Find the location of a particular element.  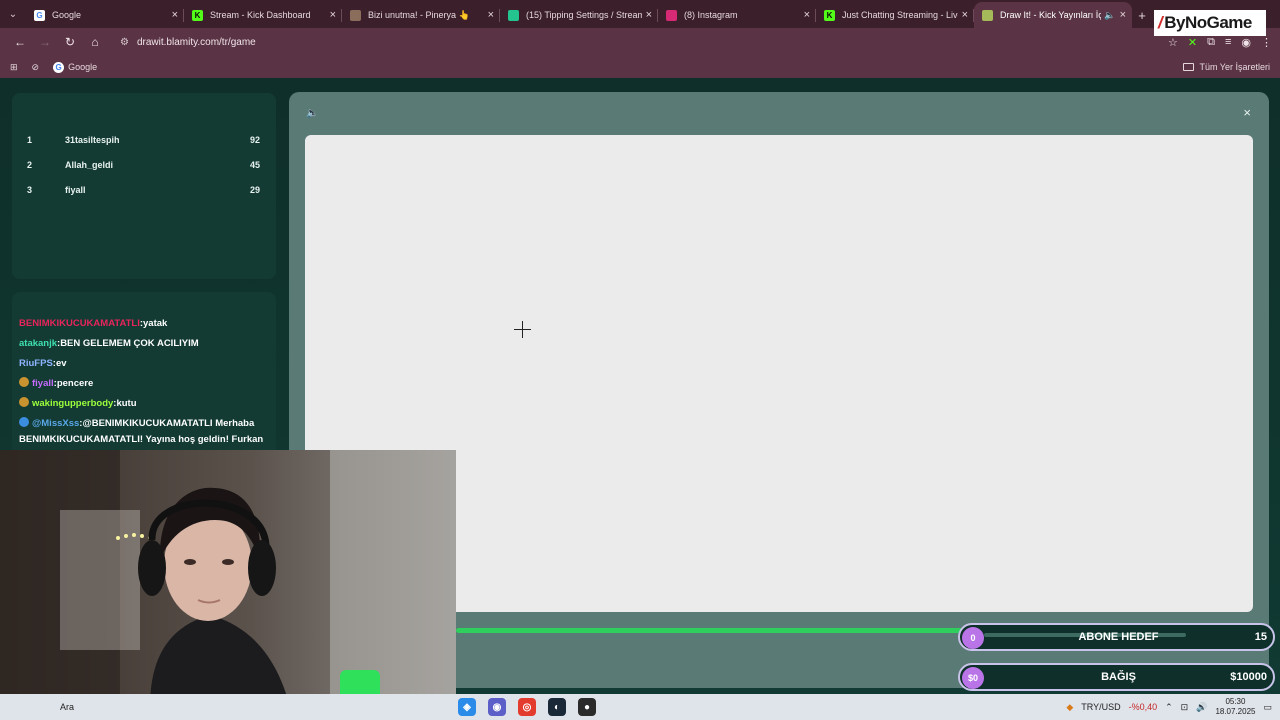

browser-tab: Bizi unutma! - Pinerya 👆 × is located at coordinates (421, 15).